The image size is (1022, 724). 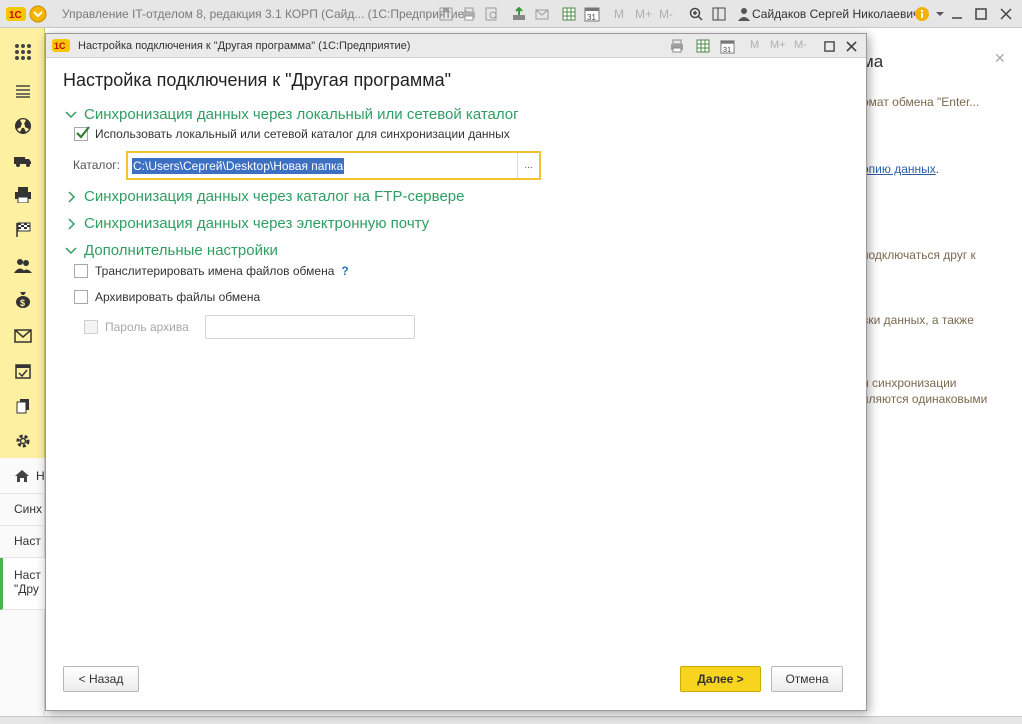 I want to click on catalog-value: C:\Users\Сергей\Desktop\Новая папка, so click(x=238, y=166).